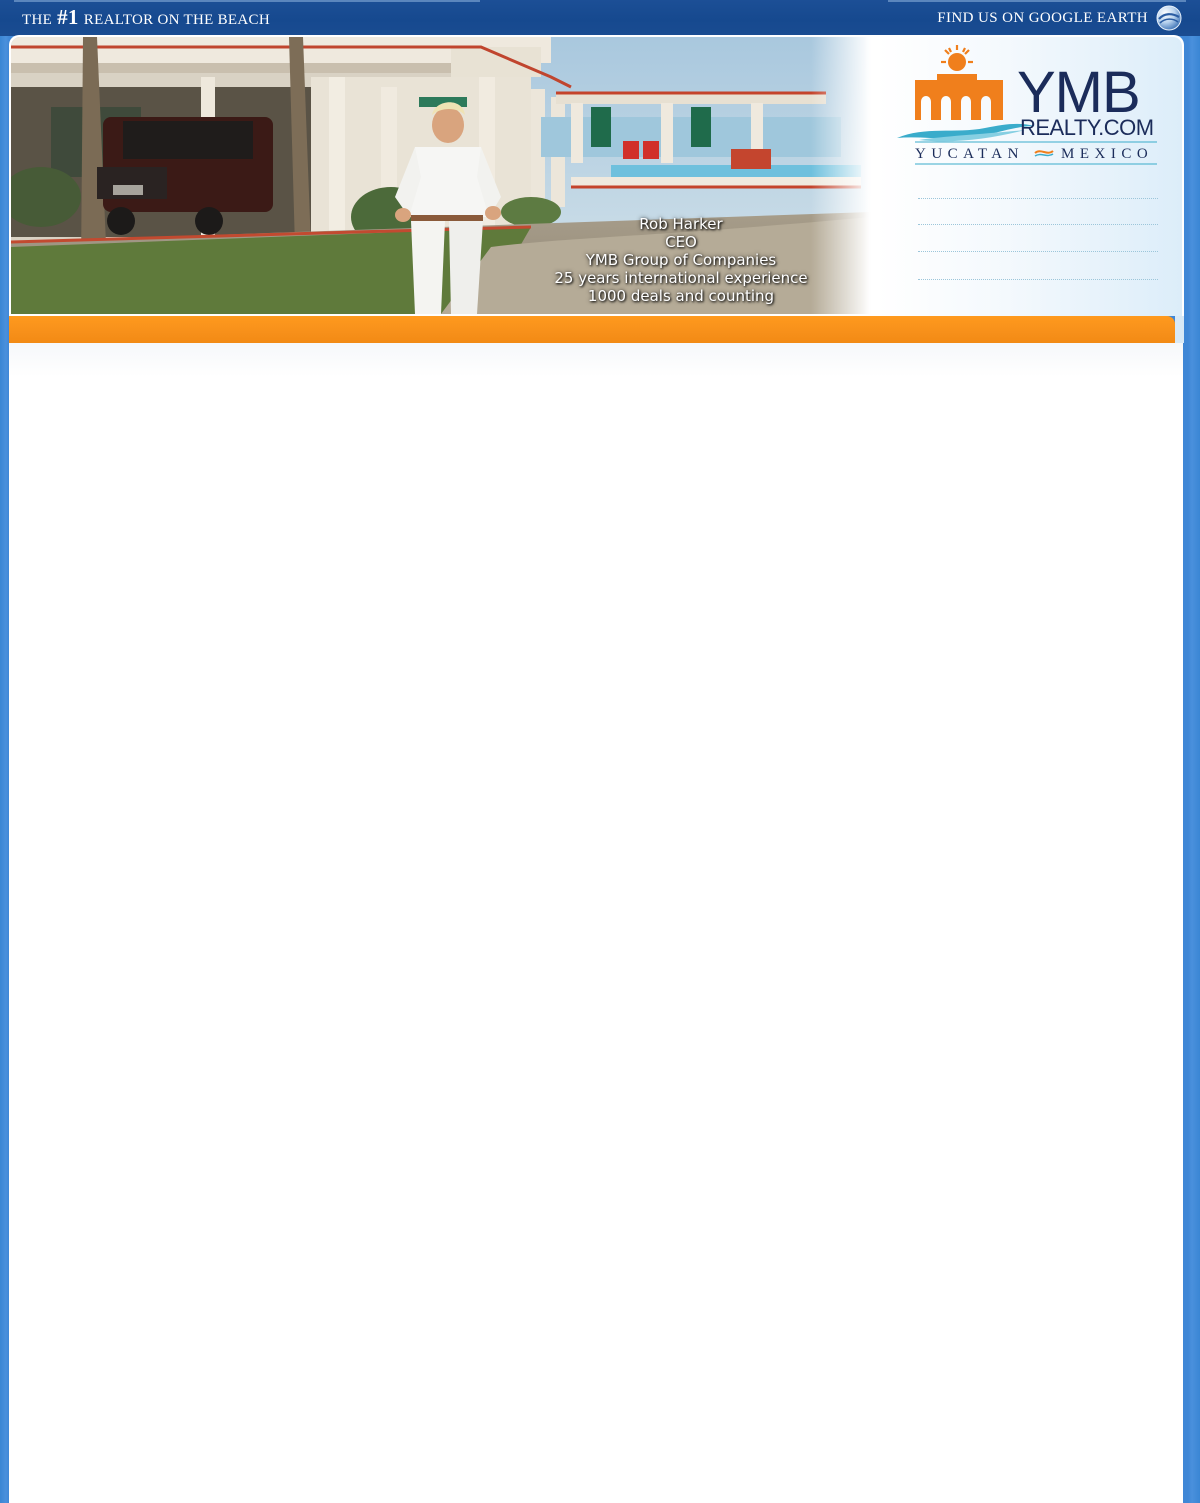 The height and width of the screenshot is (1503, 1200). I want to click on caption-company: YMB Group of Companies, so click(681, 260).